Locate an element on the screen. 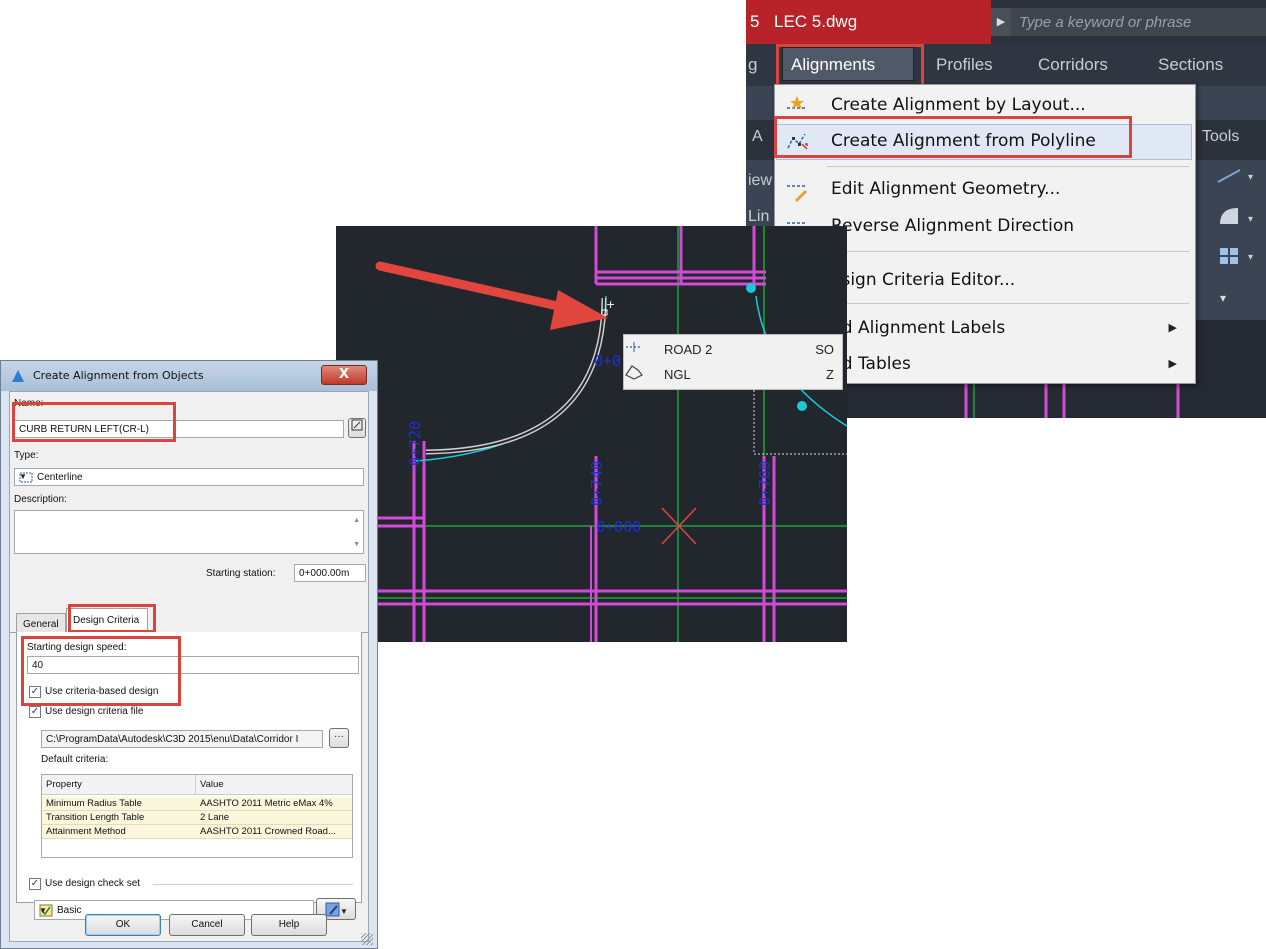  grid-header-property: Property is located at coordinates (119, 785).